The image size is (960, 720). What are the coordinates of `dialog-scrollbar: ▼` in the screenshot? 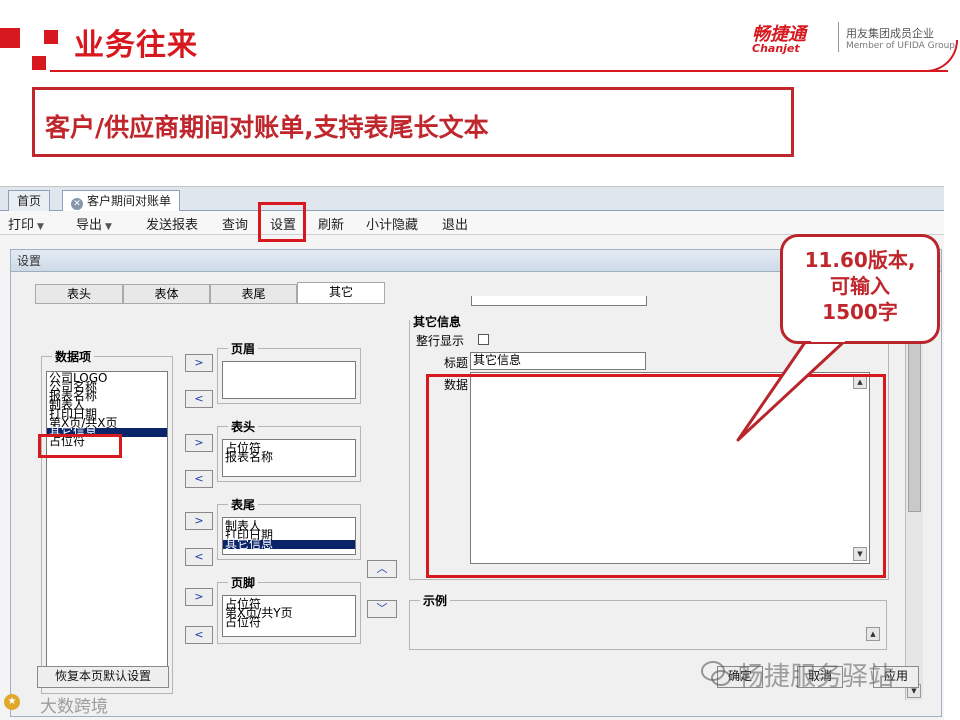 It's located at (914, 501).